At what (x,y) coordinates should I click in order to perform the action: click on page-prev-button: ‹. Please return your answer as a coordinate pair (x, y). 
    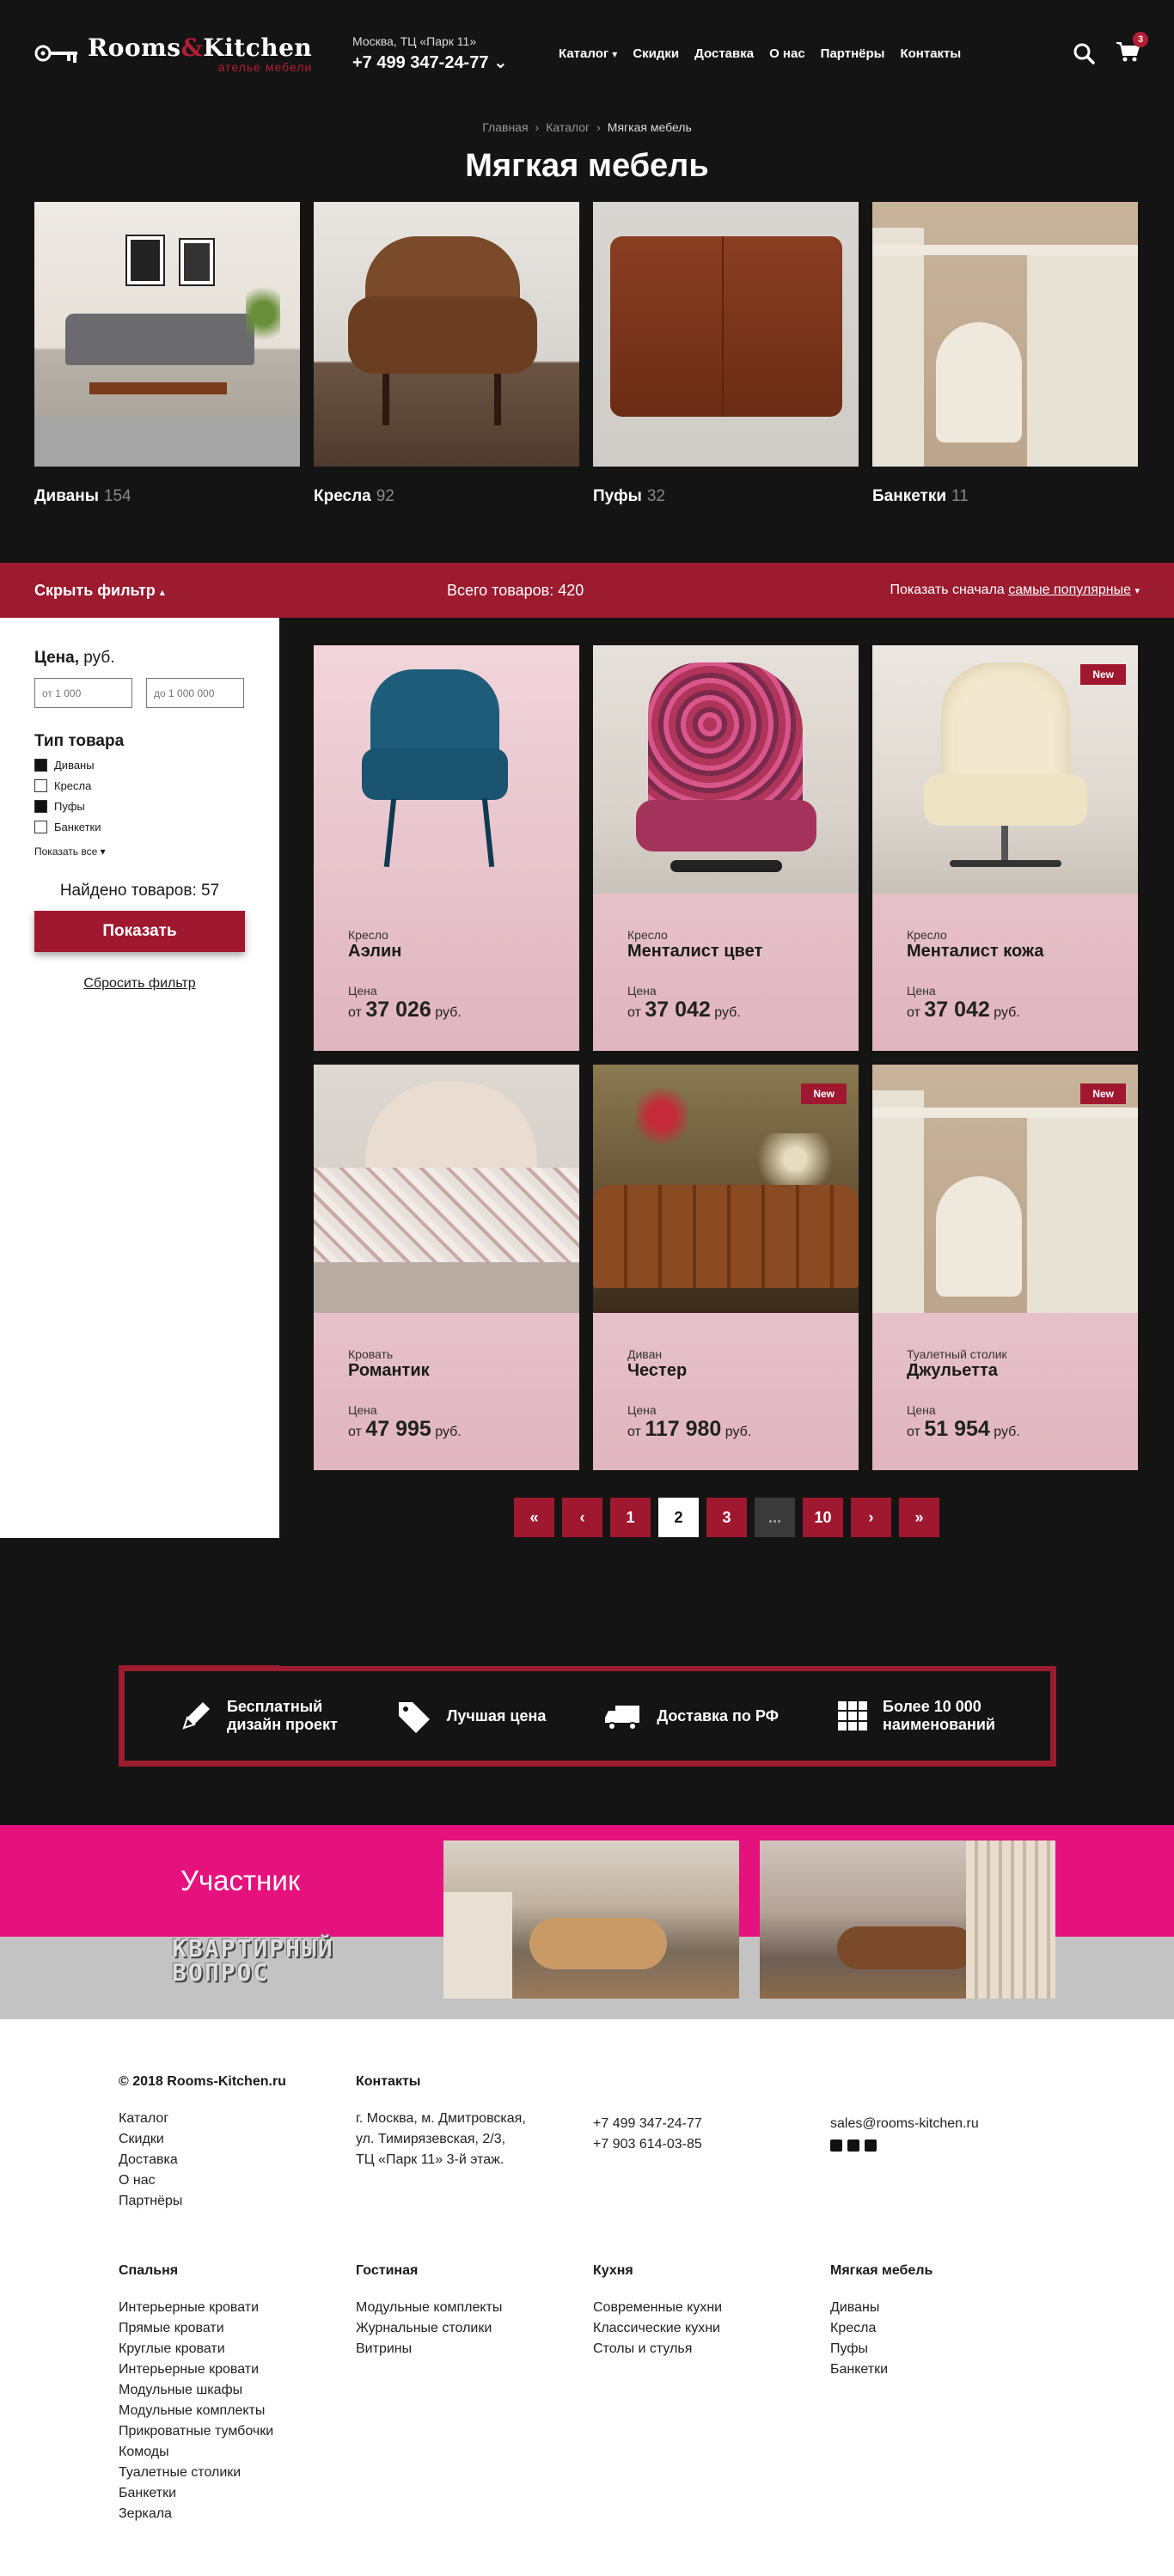
    Looking at the image, I should click on (582, 1517).